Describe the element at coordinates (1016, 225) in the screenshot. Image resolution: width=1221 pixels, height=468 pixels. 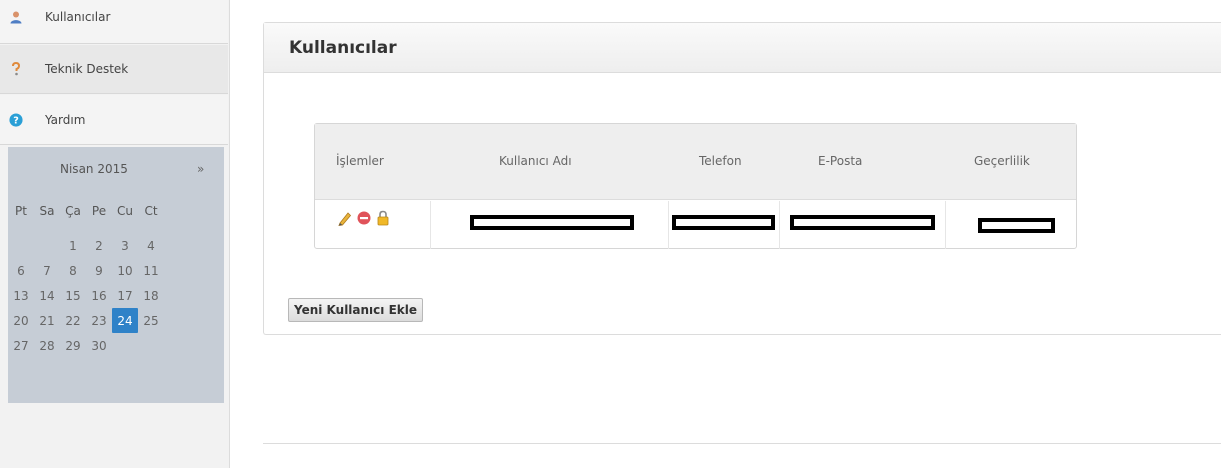
I see `validity-redaction` at that location.